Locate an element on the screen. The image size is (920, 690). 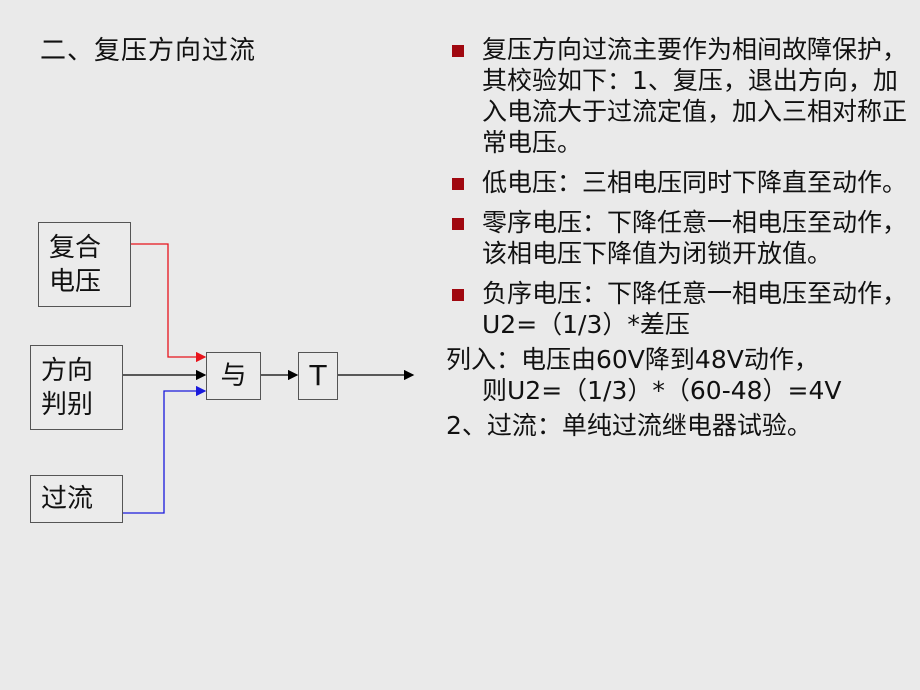
and-gate-block: 与 is located at coordinates (233, 376).